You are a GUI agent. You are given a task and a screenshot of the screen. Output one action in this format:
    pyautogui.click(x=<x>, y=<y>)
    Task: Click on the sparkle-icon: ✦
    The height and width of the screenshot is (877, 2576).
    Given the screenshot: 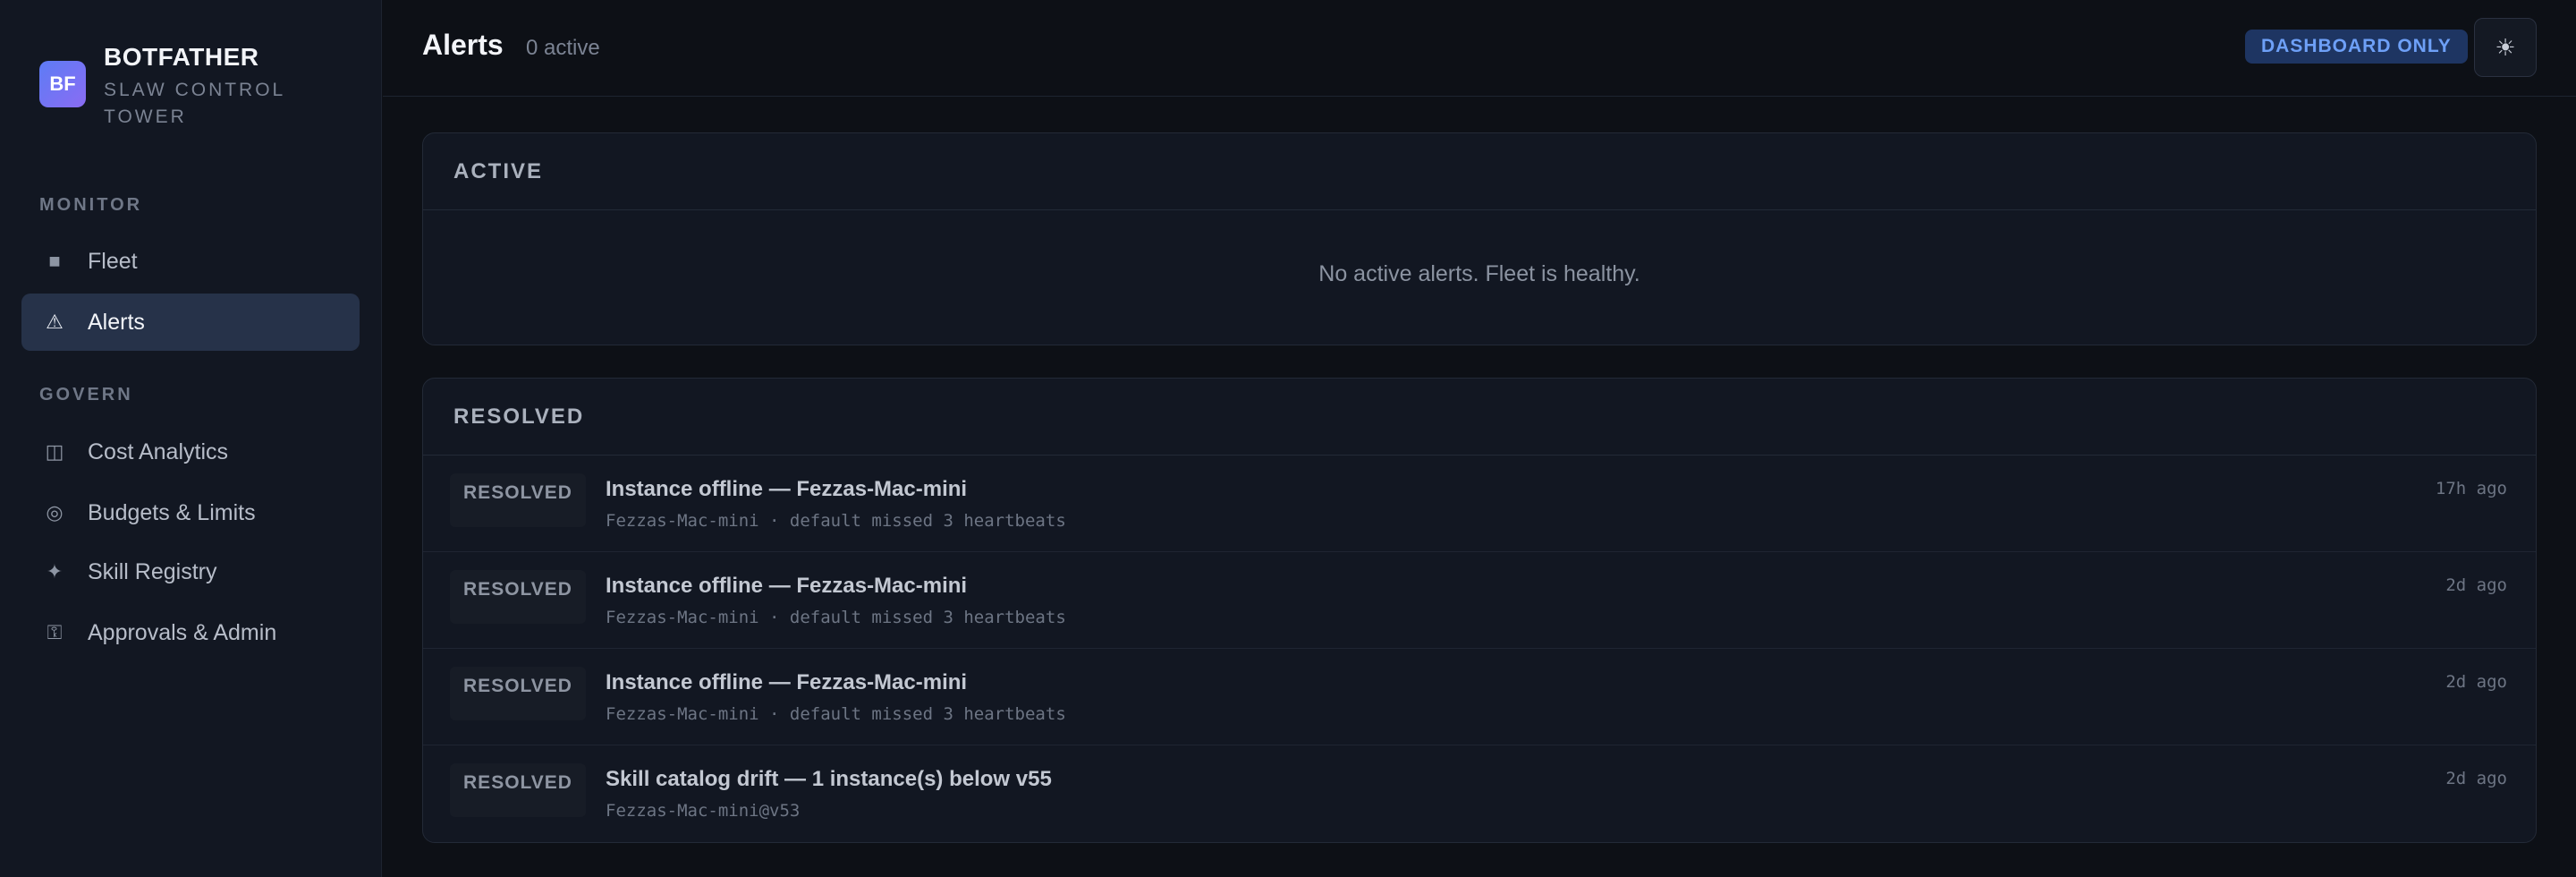 What is the action you would take?
    pyautogui.click(x=55, y=571)
    